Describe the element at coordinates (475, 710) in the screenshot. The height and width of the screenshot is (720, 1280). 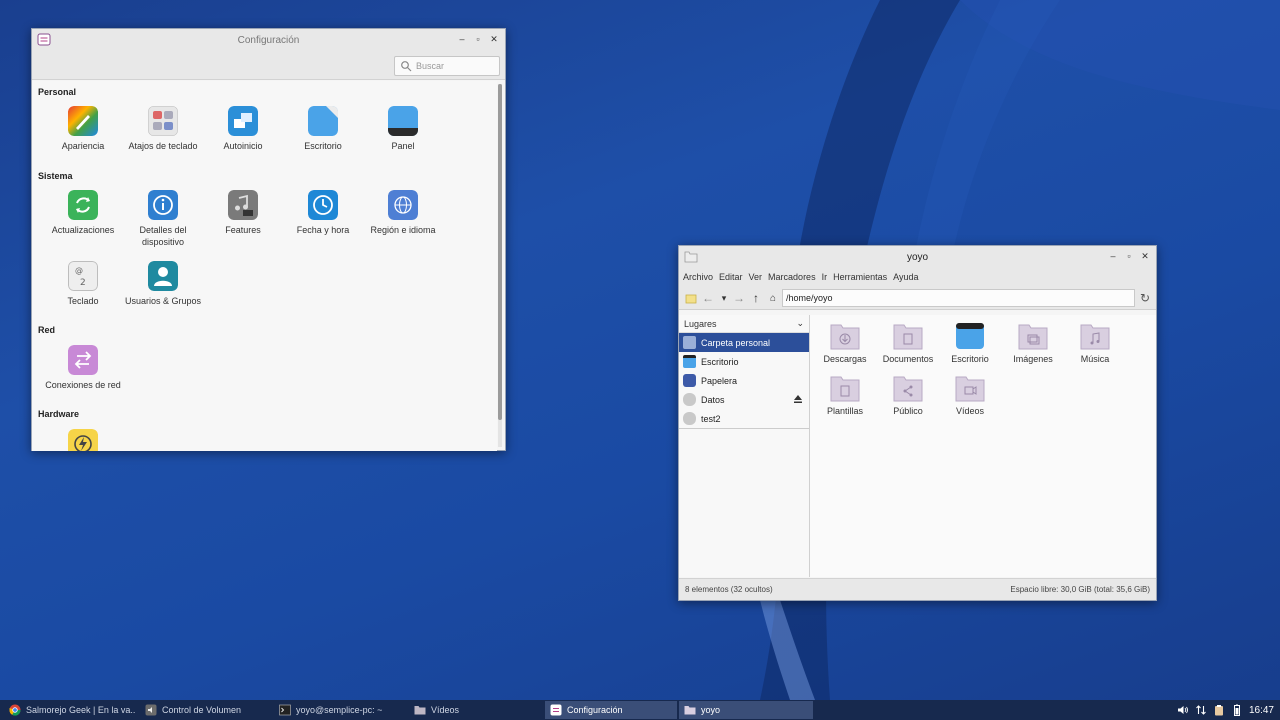
I see `task-videos: Vídeos` at that location.